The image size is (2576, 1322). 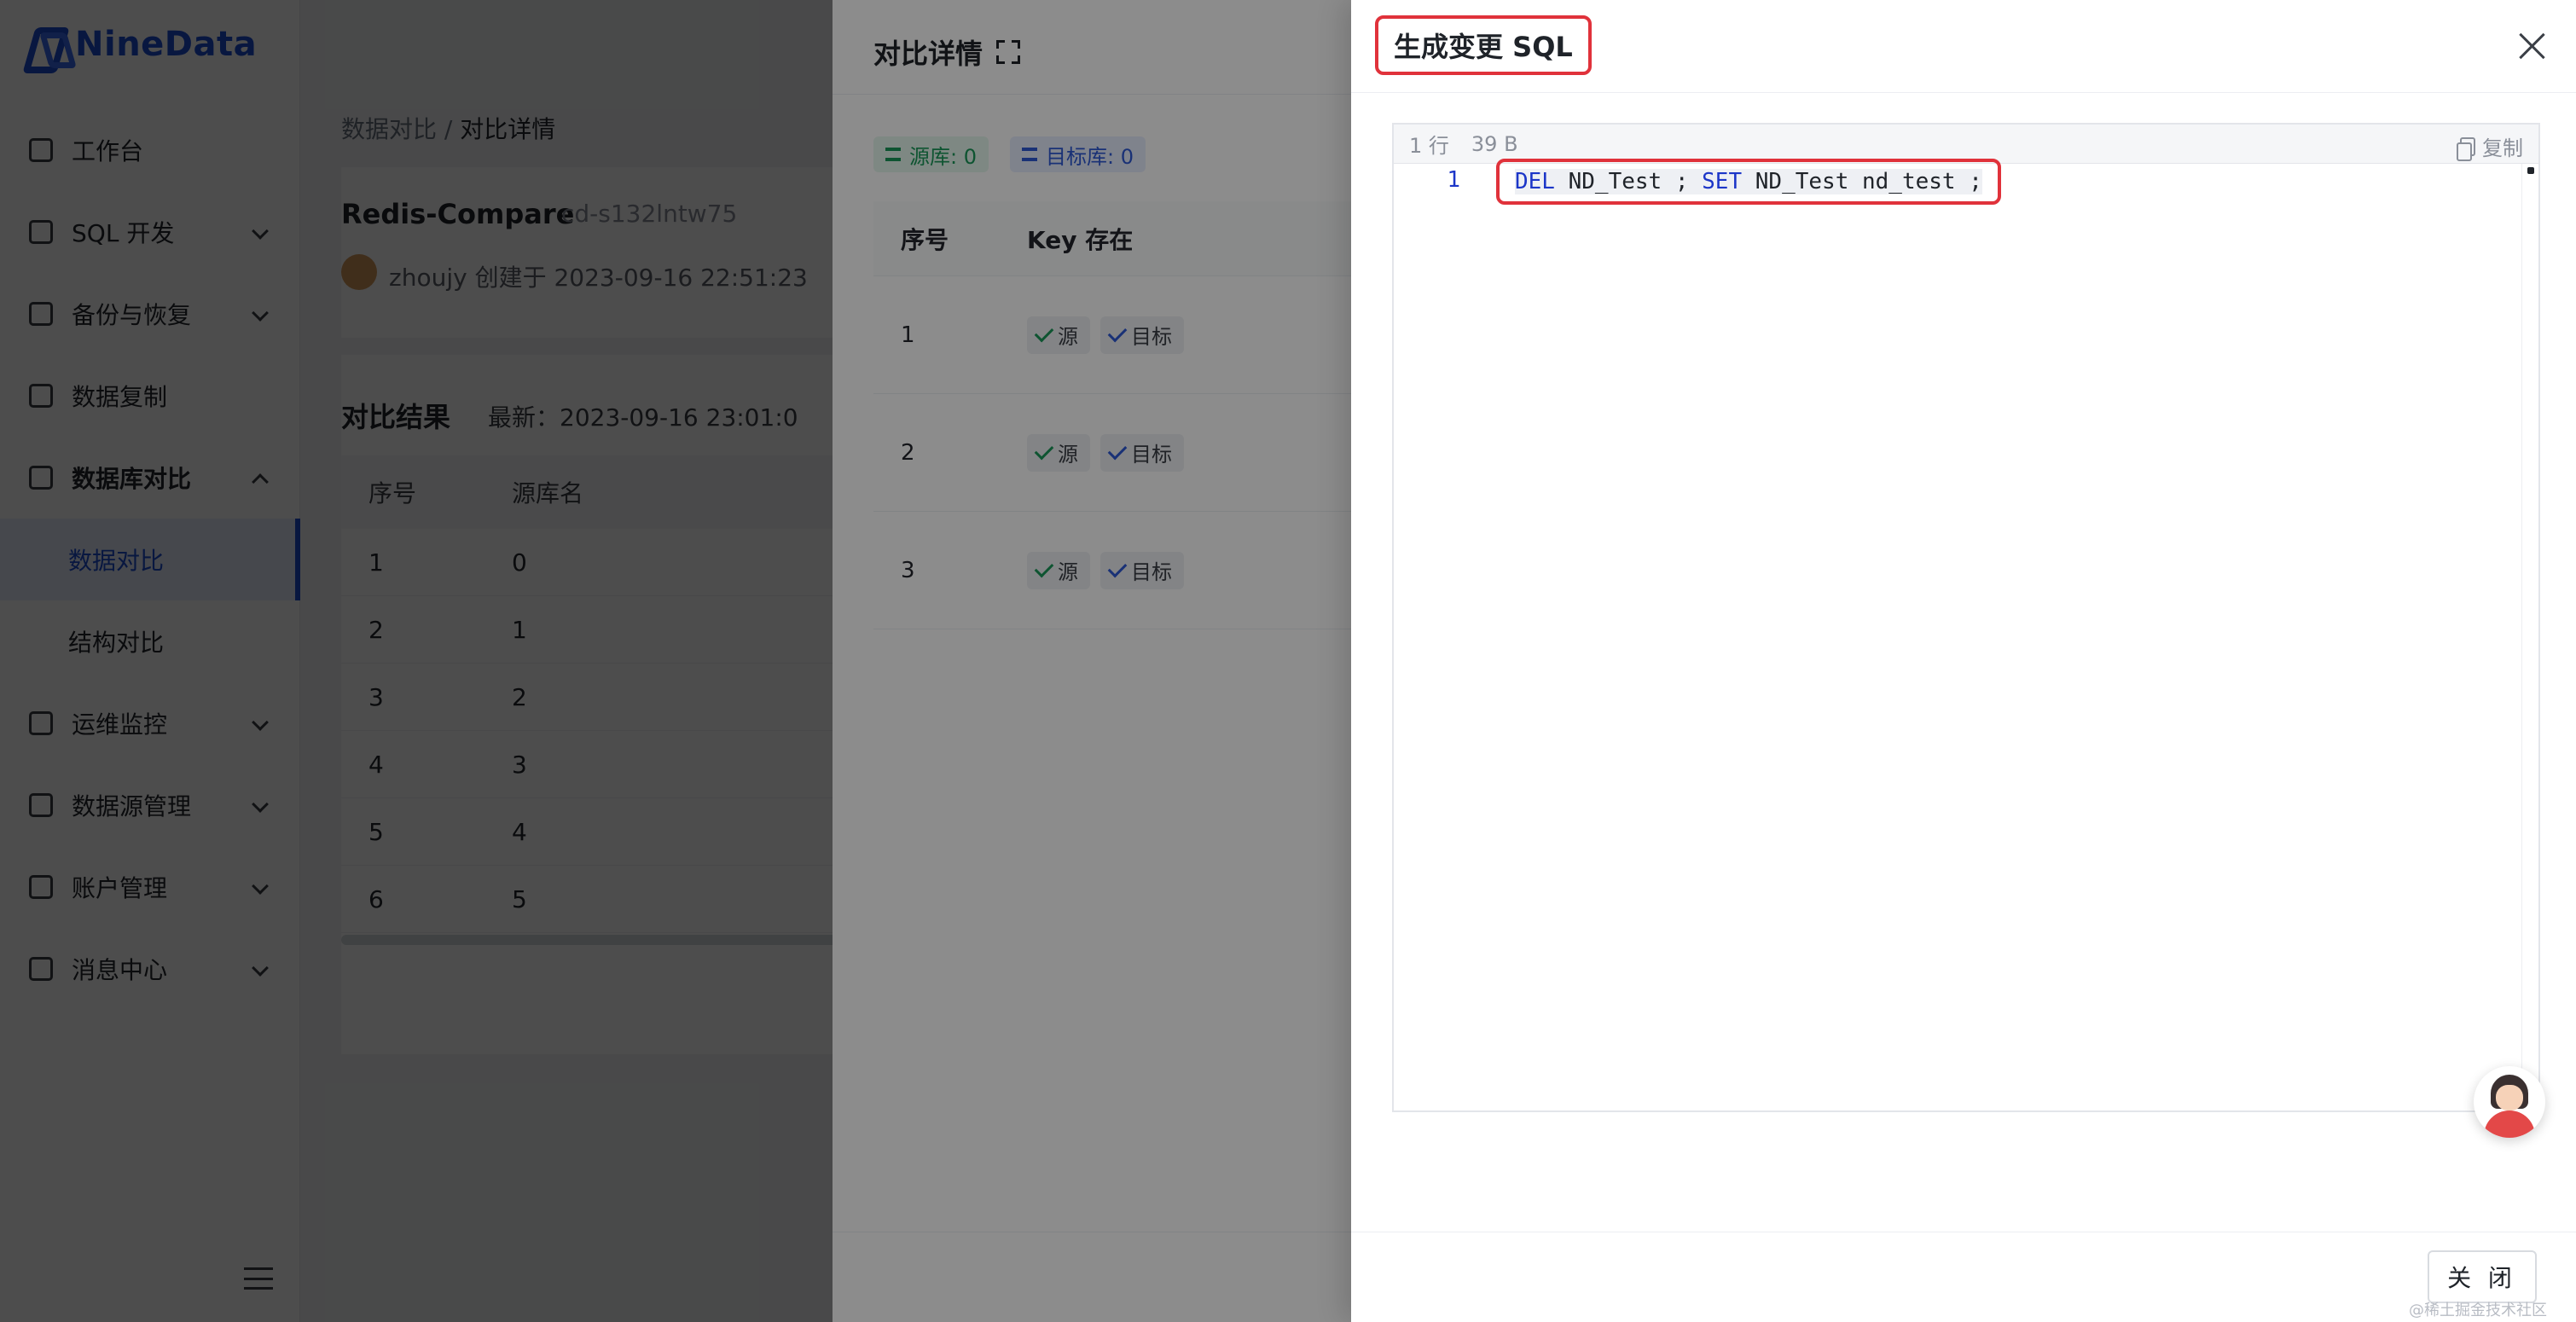 What do you see at coordinates (2509, 1097) in the screenshot?
I see `assistant-face` at bounding box center [2509, 1097].